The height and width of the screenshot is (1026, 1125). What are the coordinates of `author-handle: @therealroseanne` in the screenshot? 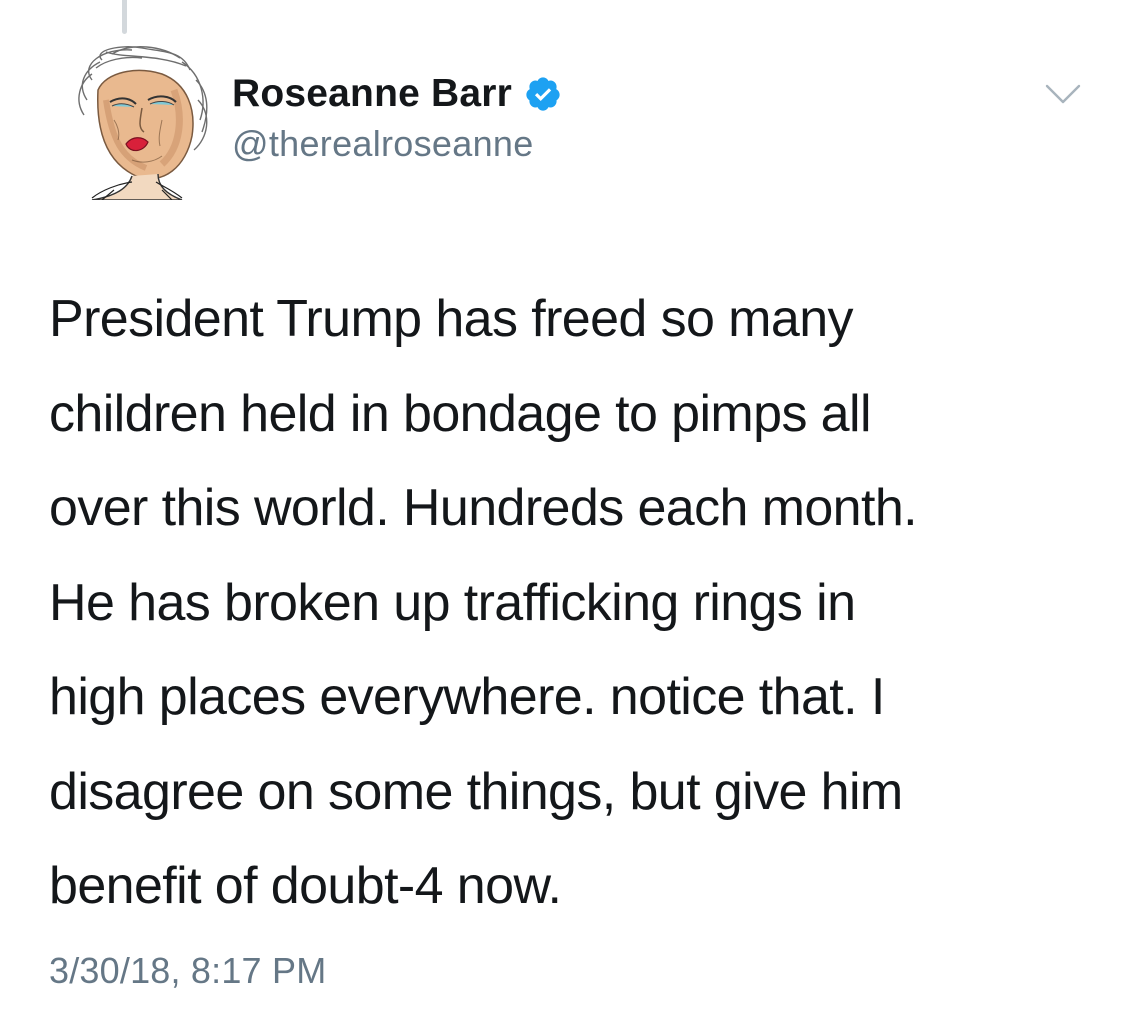 It's located at (383, 144).